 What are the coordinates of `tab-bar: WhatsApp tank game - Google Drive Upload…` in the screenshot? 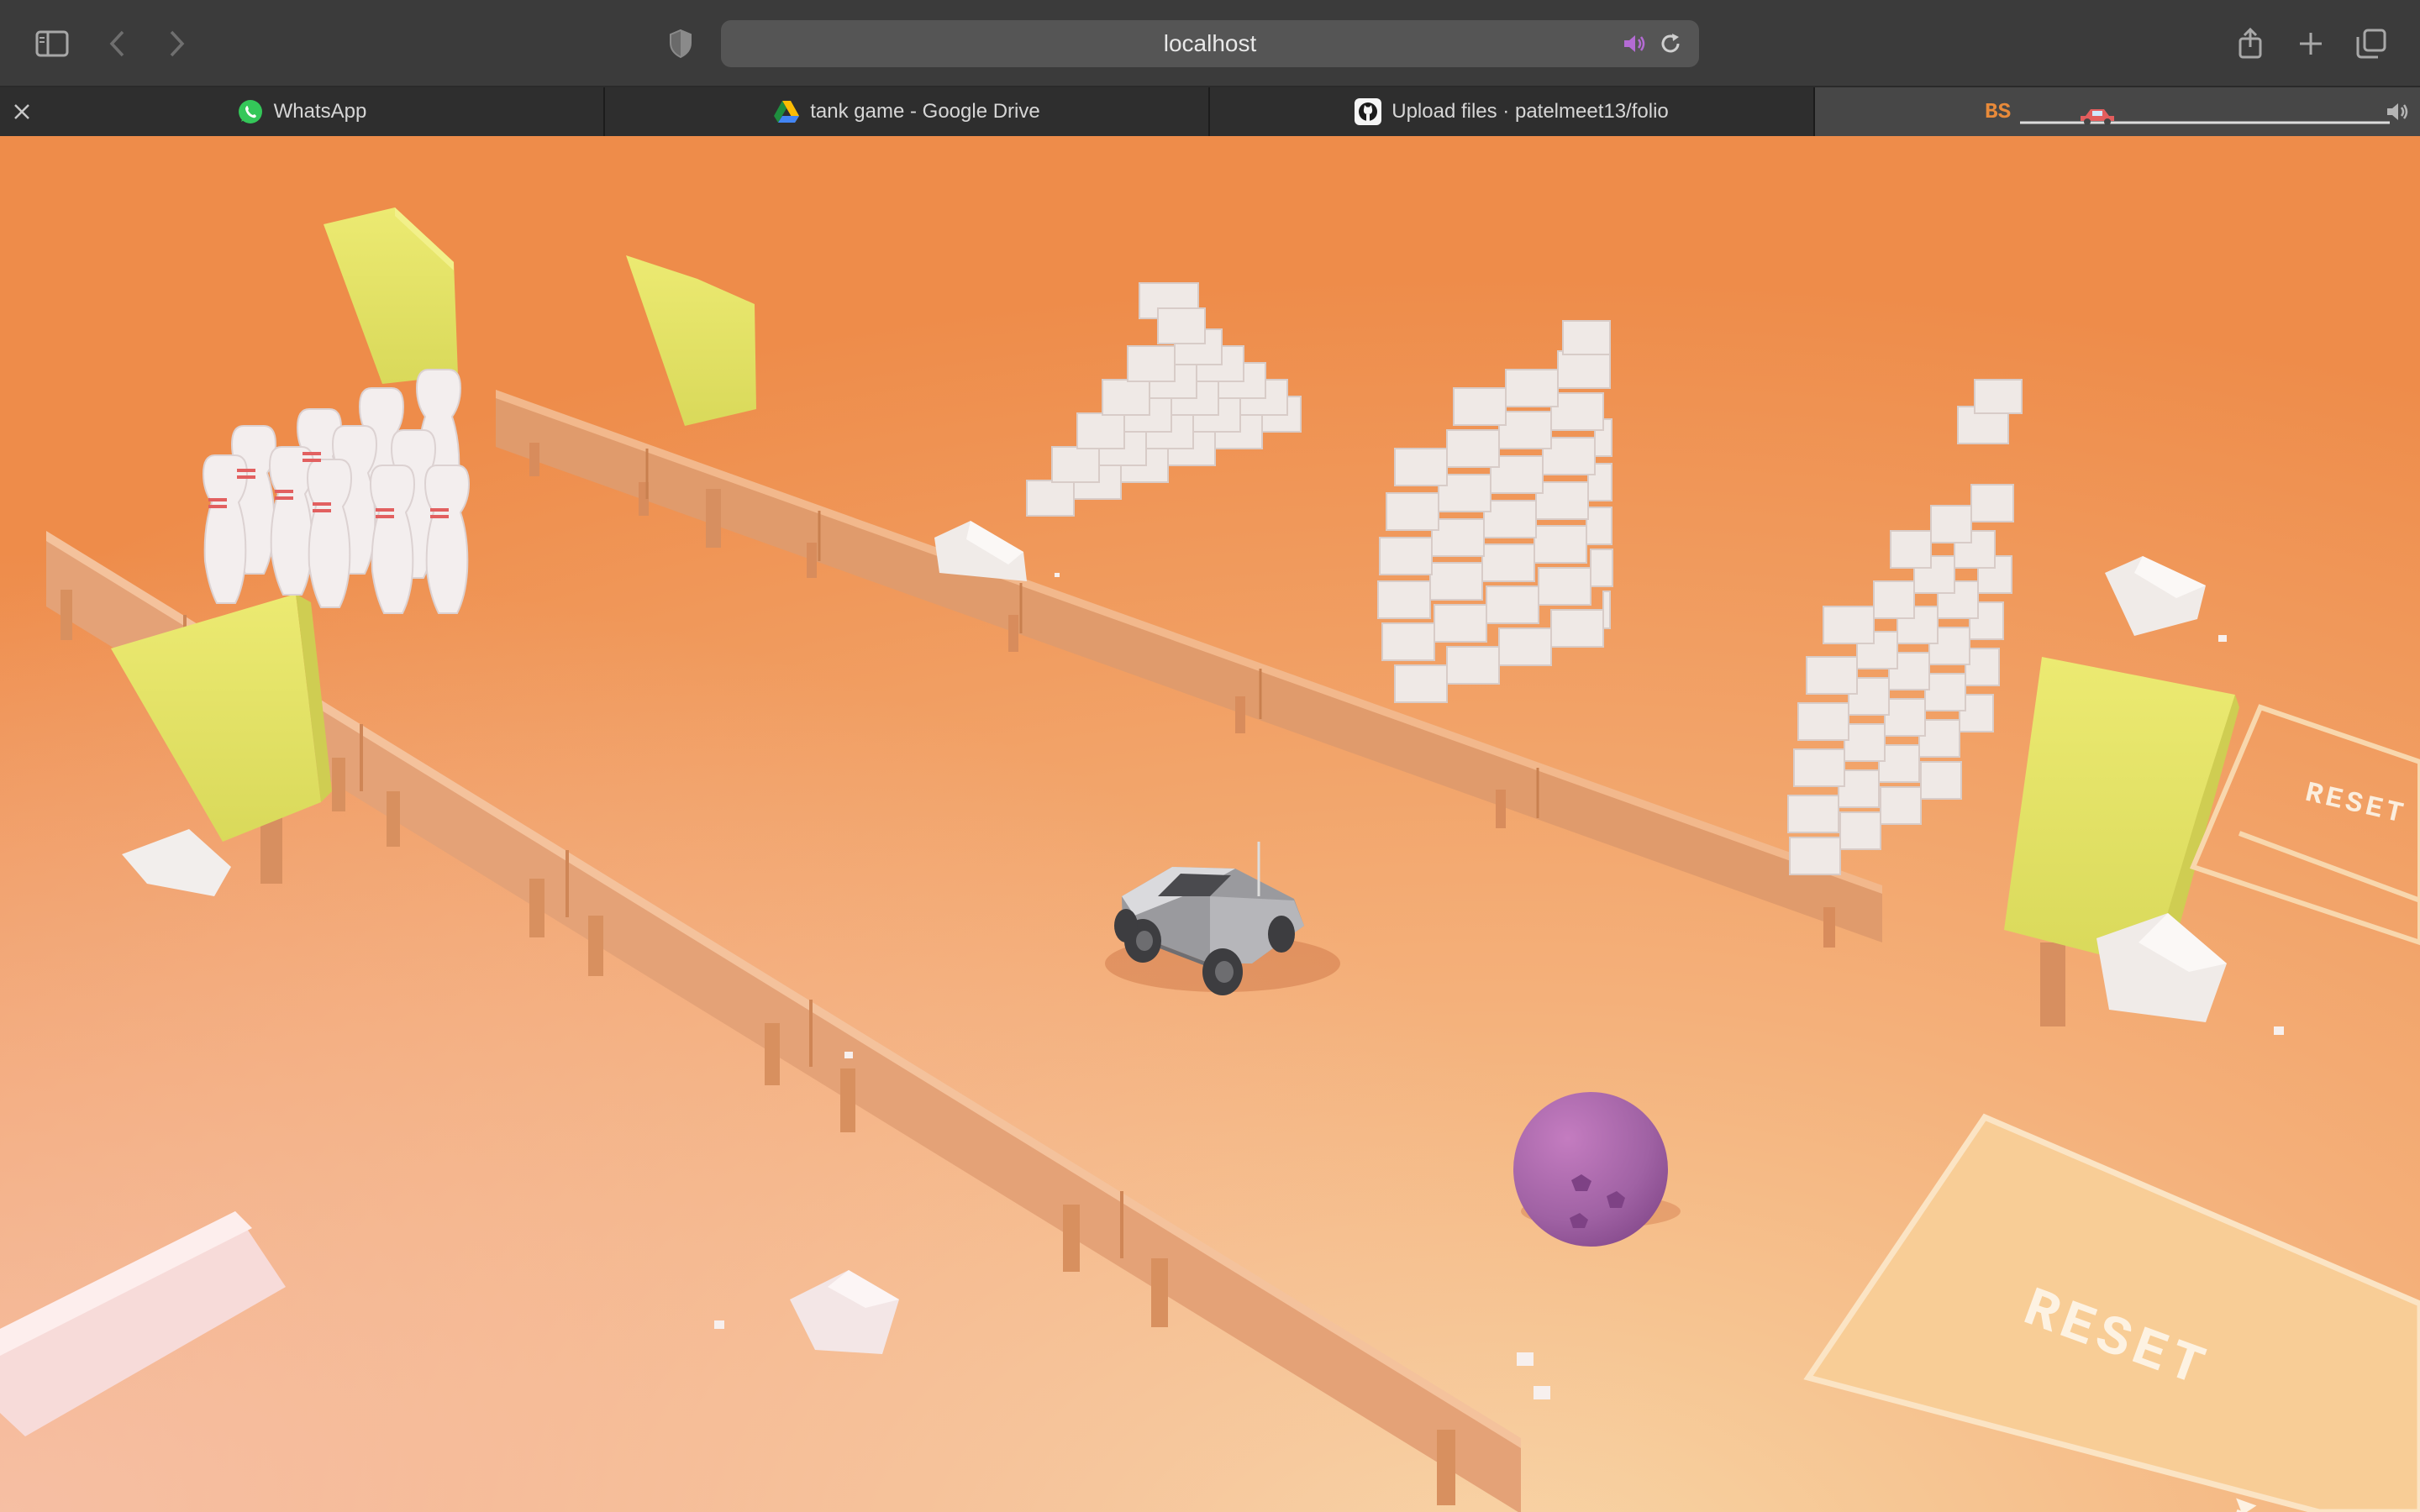 It's located at (1210, 112).